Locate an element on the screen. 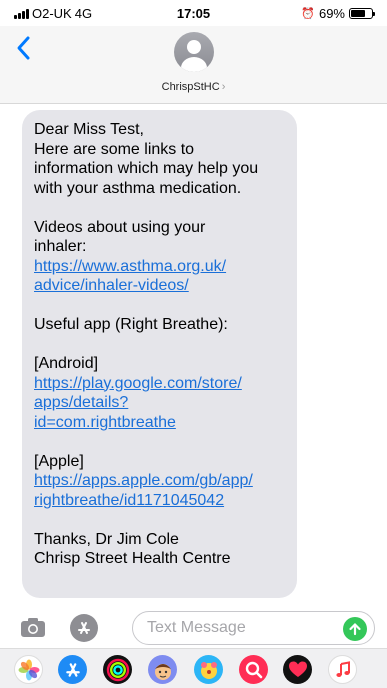 This screenshot has height=688, width=387. music-icon is located at coordinates (342, 668).